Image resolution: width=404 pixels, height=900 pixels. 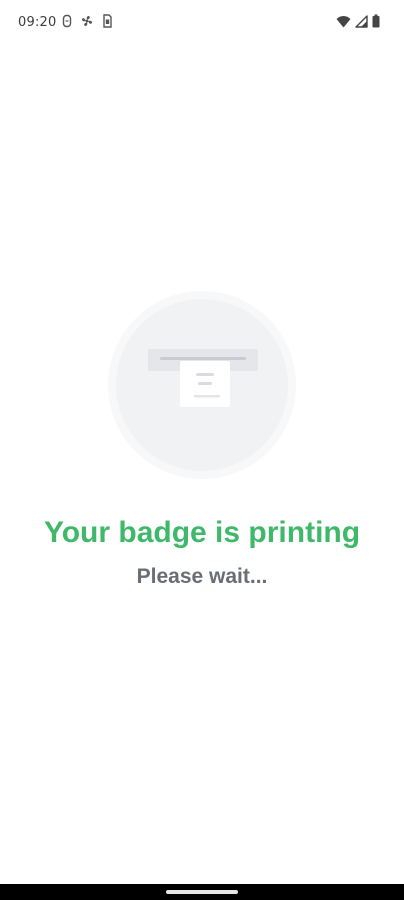 I want to click on status-icons-left, so click(x=87, y=21).